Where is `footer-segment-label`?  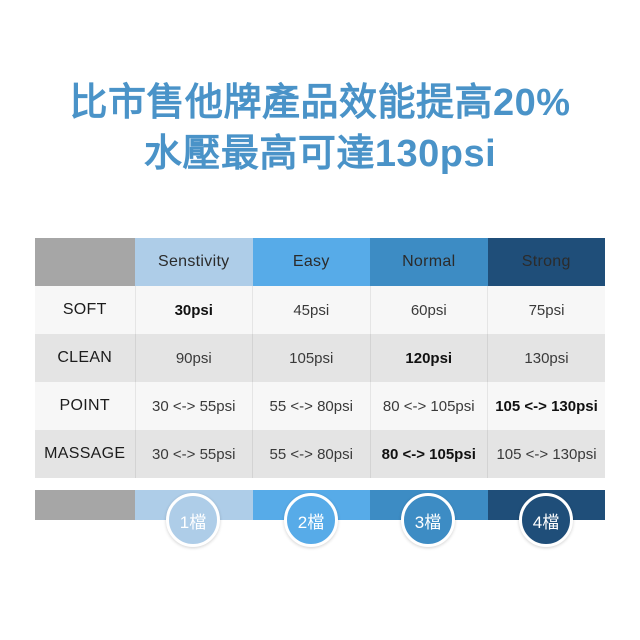
footer-segment-label is located at coordinates (85, 505).